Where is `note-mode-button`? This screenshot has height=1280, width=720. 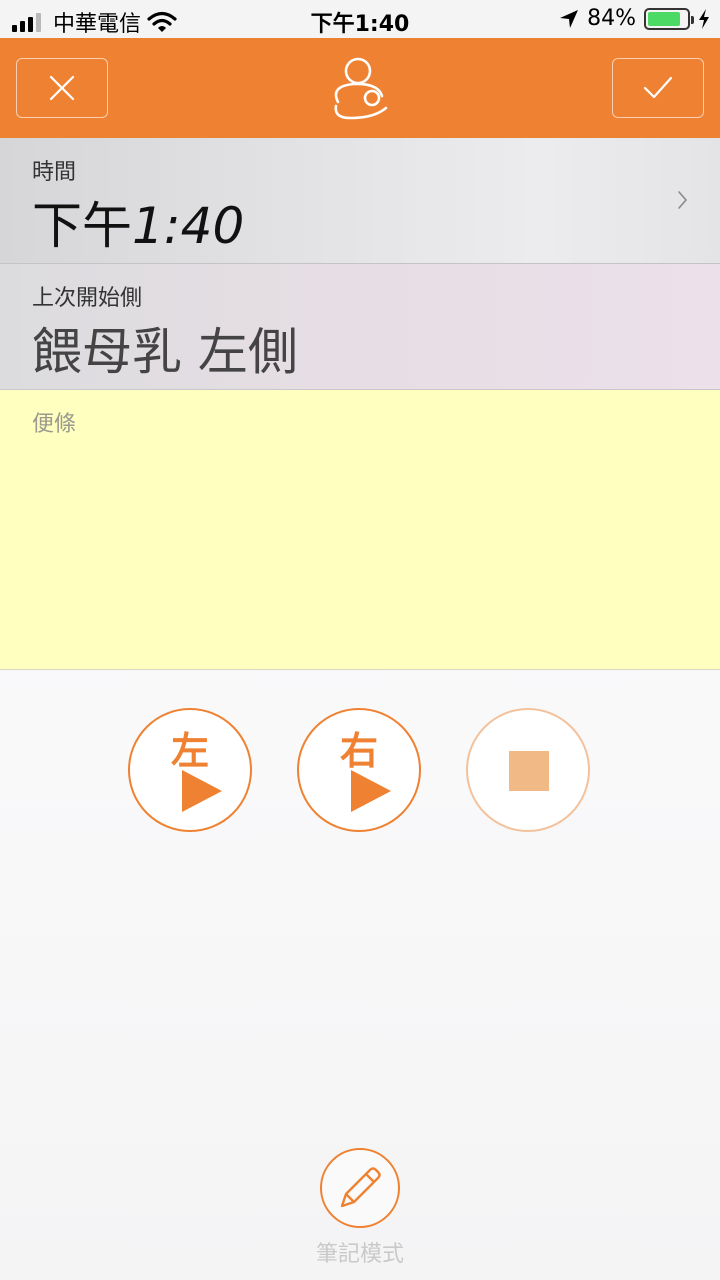 note-mode-button is located at coordinates (360, 1188).